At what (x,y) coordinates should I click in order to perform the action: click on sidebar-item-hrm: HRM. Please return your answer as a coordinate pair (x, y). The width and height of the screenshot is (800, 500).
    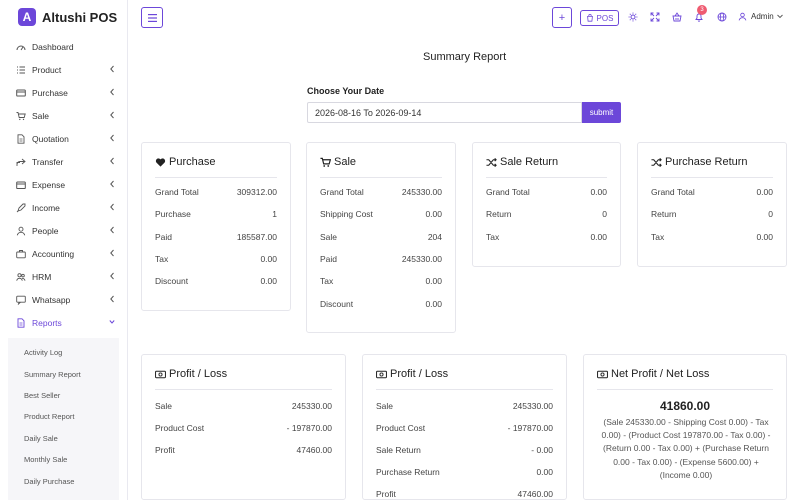
    Looking at the image, I should click on (63, 276).